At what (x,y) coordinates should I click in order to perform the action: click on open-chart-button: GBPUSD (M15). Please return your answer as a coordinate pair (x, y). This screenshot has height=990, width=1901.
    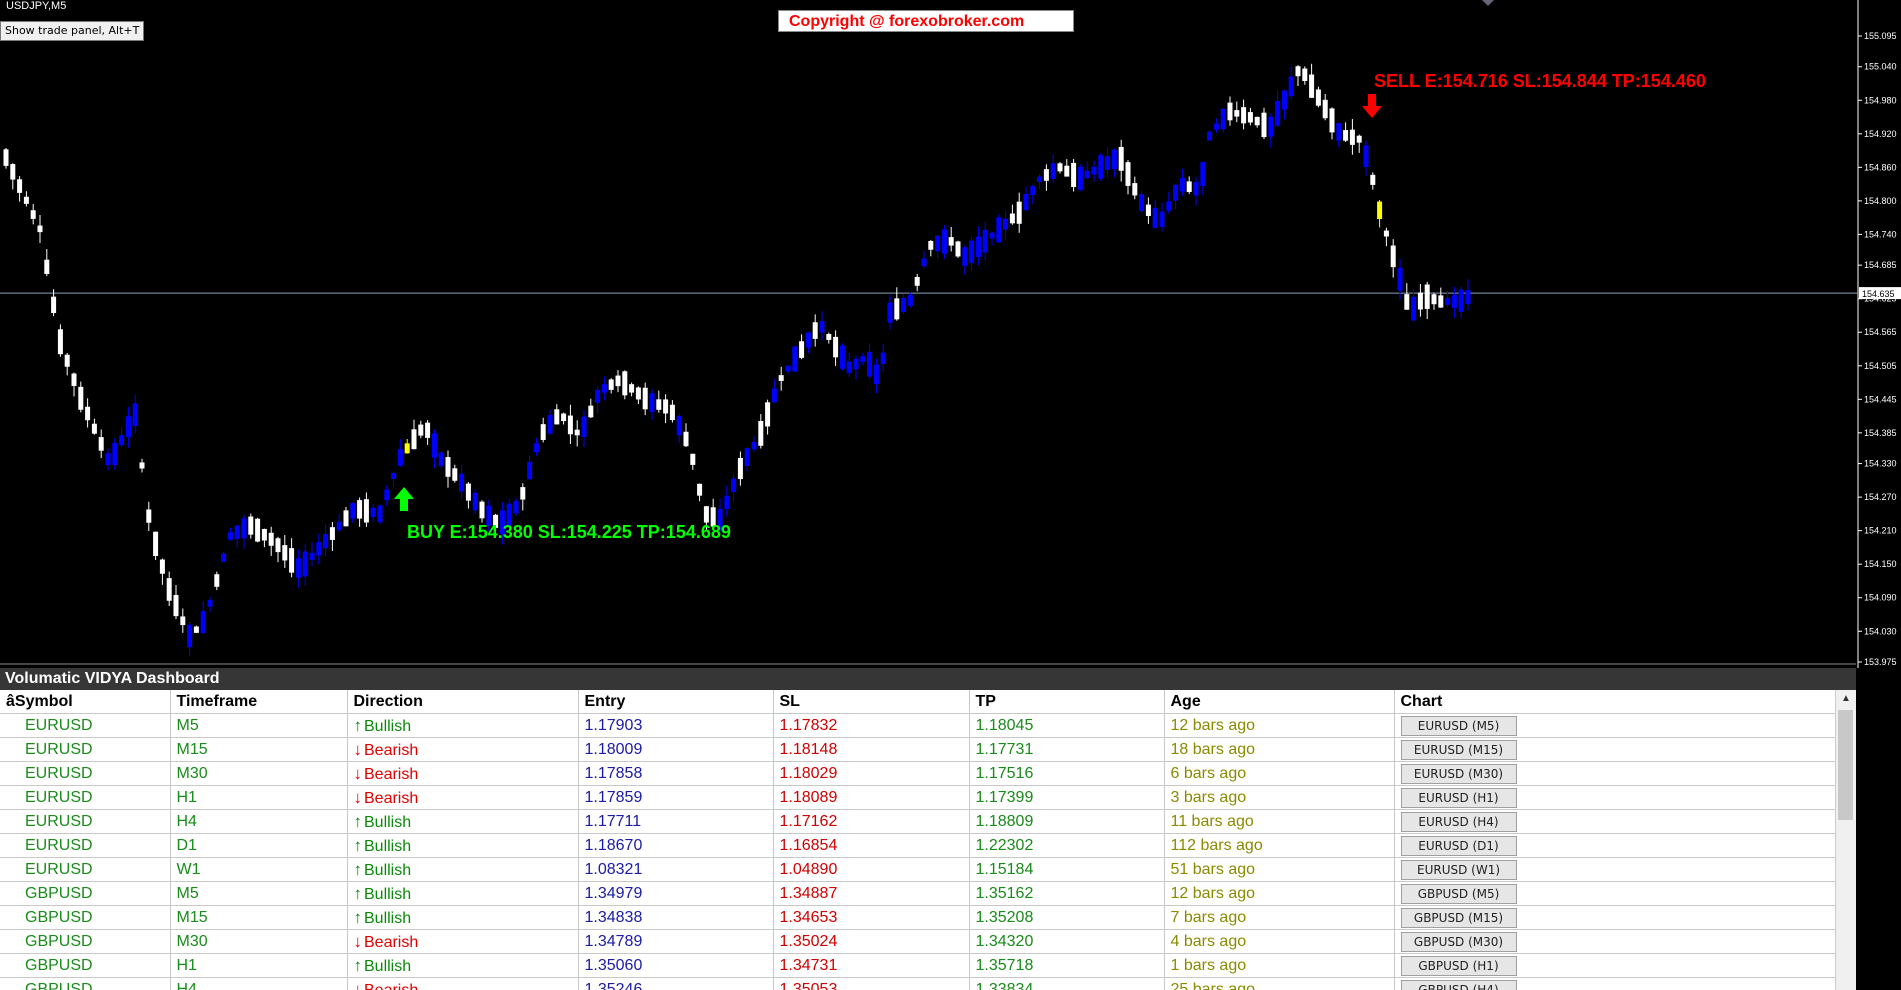
    Looking at the image, I should click on (1458, 917).